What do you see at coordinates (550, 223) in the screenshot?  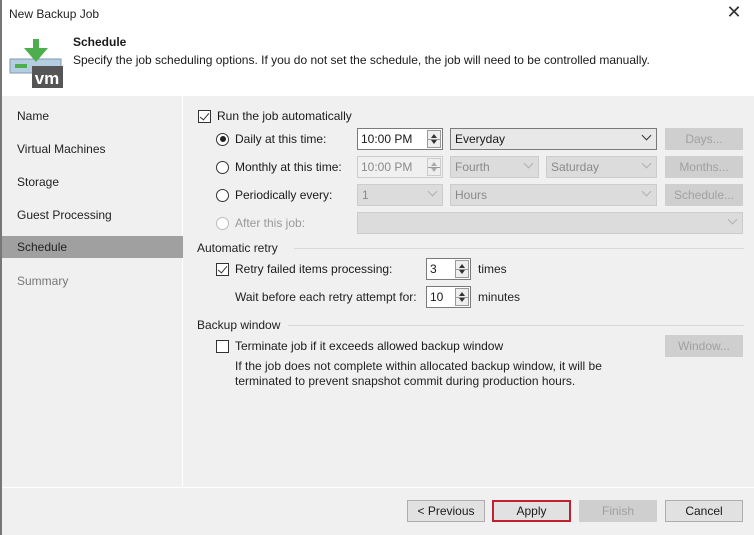 I see `after-job-select` at bounding box center [550, 223].